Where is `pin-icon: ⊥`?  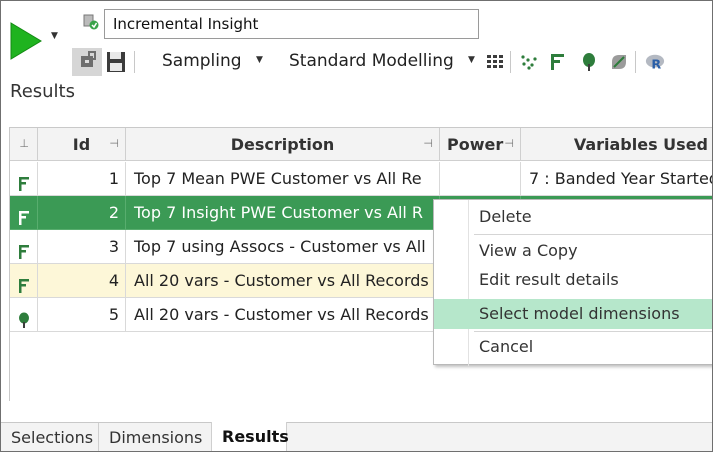
pin-icon: ⊥ is located at coordinates (24, 143).